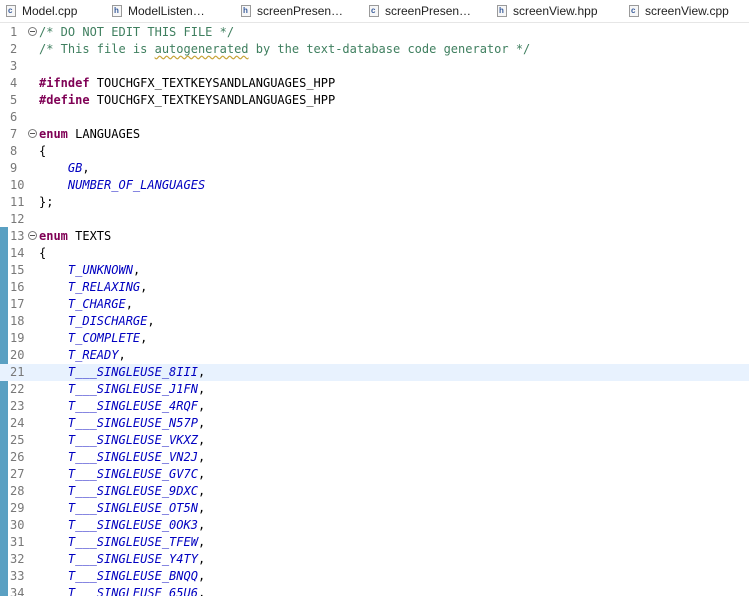 This screenshot has height=596, width=749. What do you see at coordinates (374, 389) in the screenshot?
I see `code-line: 22 T___SINGLEUSE_J1FN,` at bounding box center [374, 389].